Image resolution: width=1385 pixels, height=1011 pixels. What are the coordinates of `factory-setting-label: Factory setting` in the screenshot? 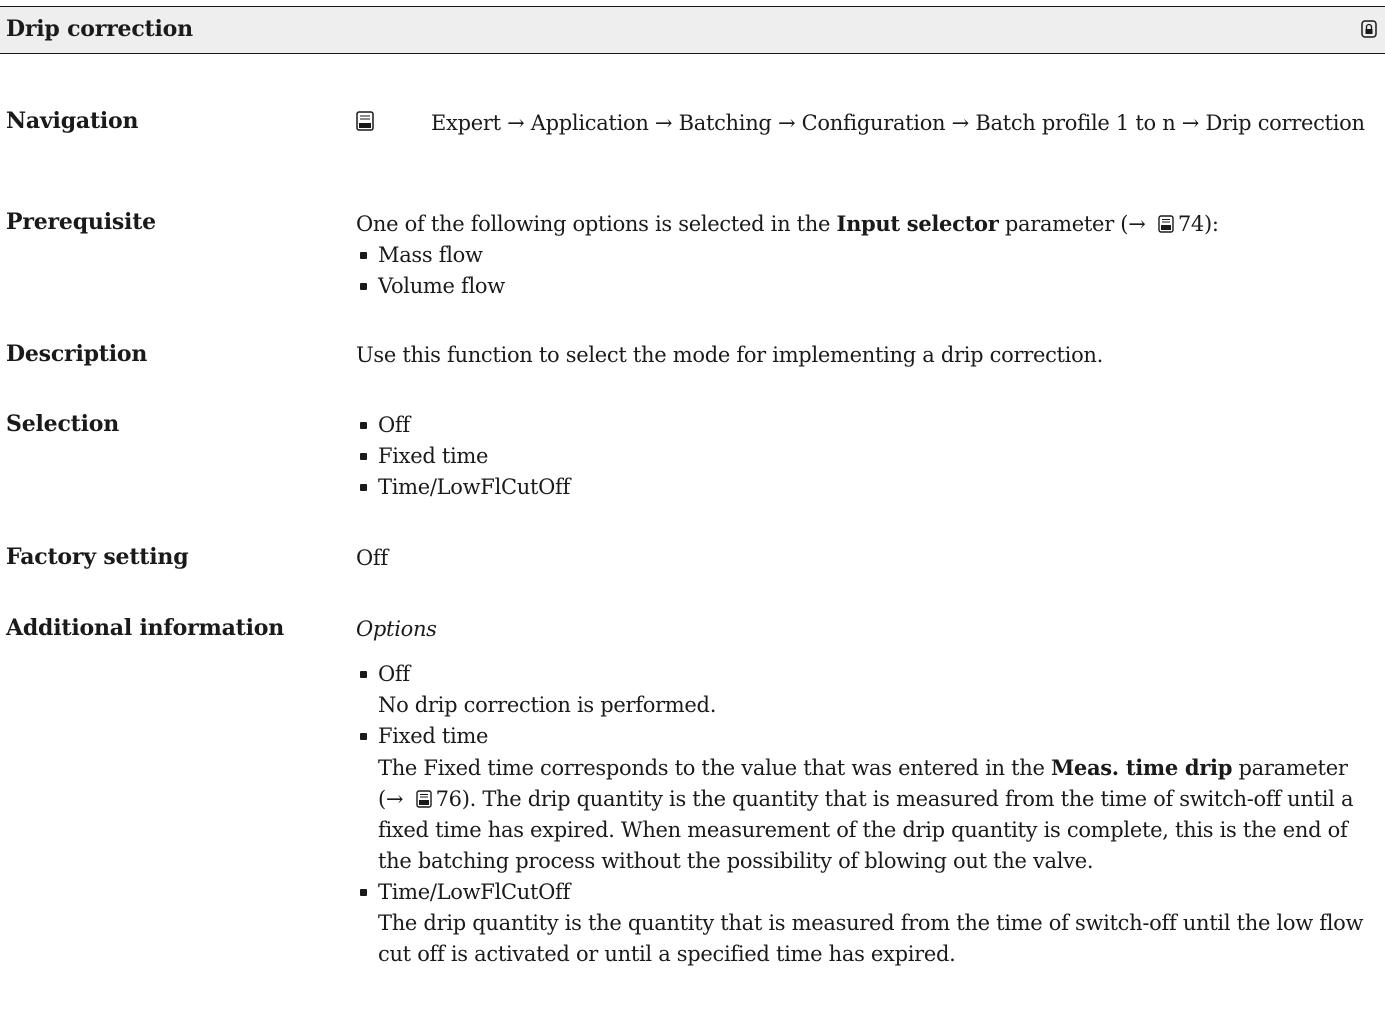 It's located at (97, 557).